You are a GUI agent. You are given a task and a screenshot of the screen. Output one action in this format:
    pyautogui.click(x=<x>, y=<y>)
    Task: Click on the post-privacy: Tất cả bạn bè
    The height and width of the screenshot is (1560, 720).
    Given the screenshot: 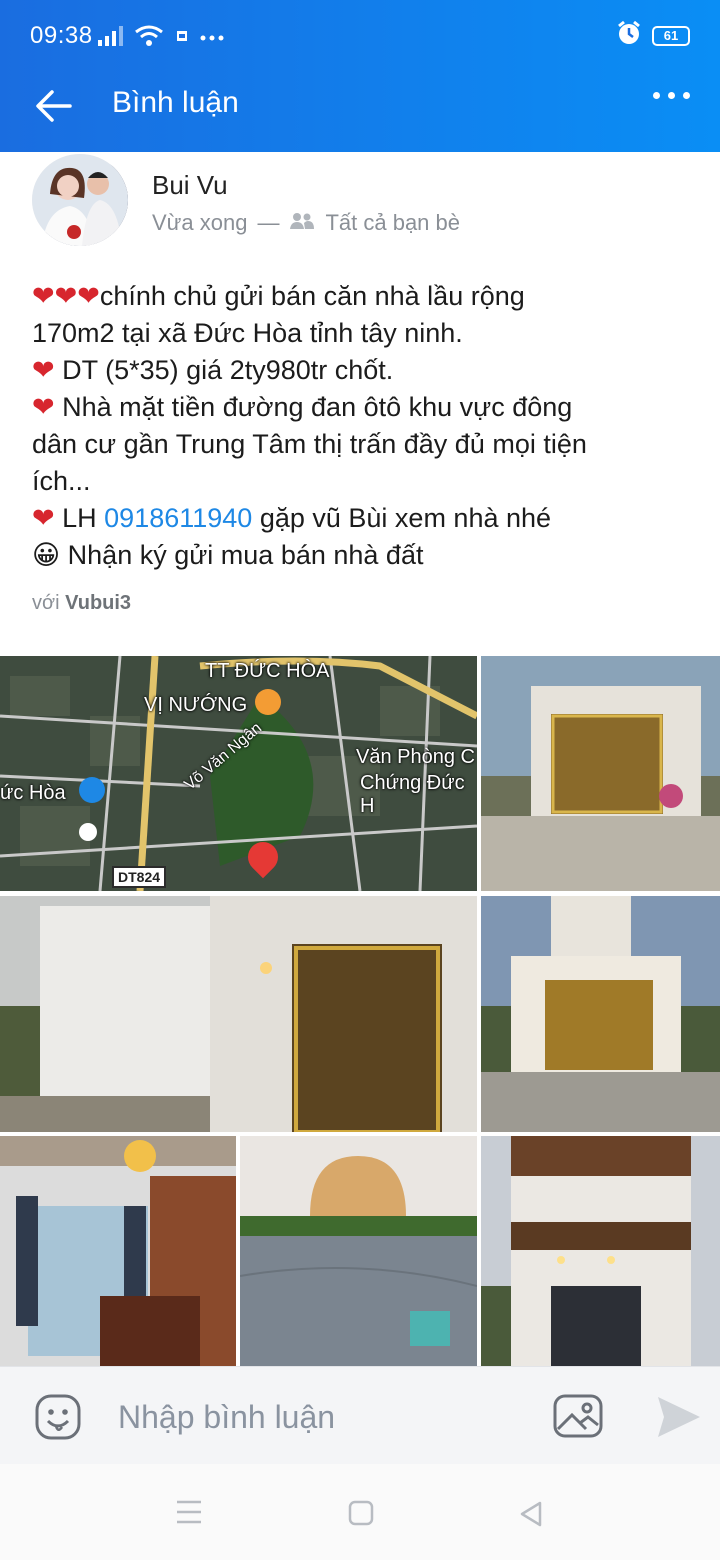 What is the action you would take?
    pyautogui.click(x=393, y=222)
    